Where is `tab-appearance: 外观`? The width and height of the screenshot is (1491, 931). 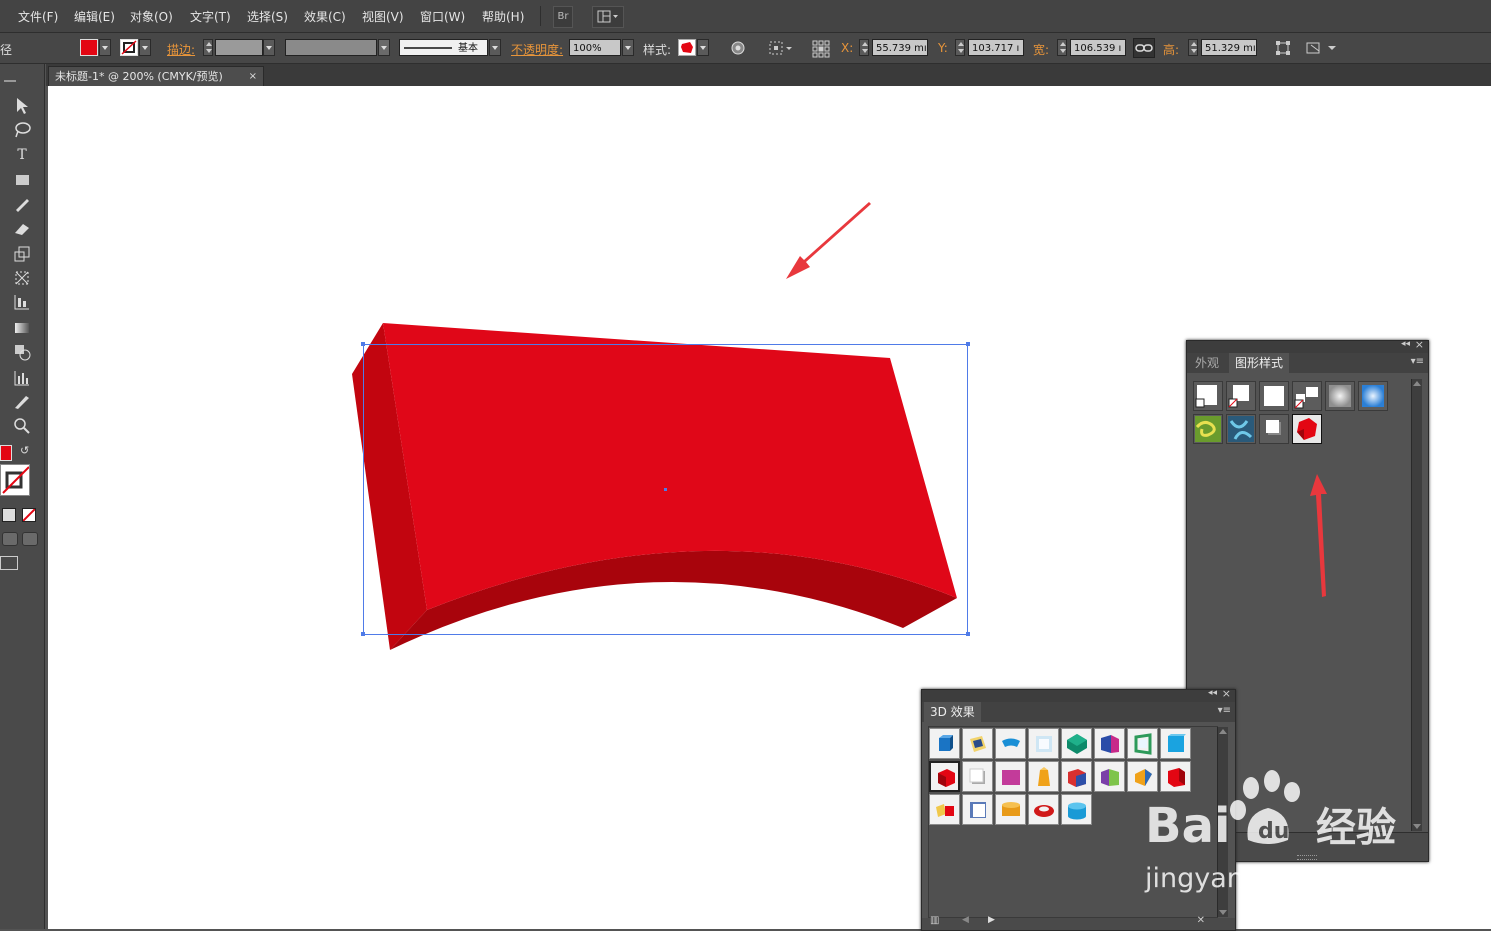 tab-appearance: 外观 is located at coordinates (1207, 363).